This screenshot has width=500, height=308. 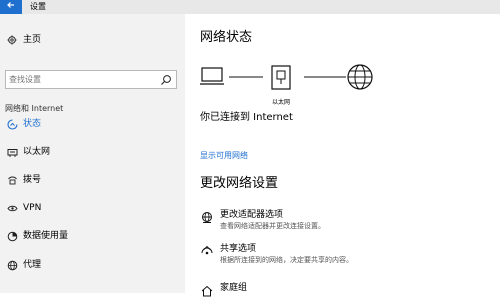 What do you see at coordinates (12, 152) in the screenshot?
I see `ethernet-icon` at bounding box center [12, 152].